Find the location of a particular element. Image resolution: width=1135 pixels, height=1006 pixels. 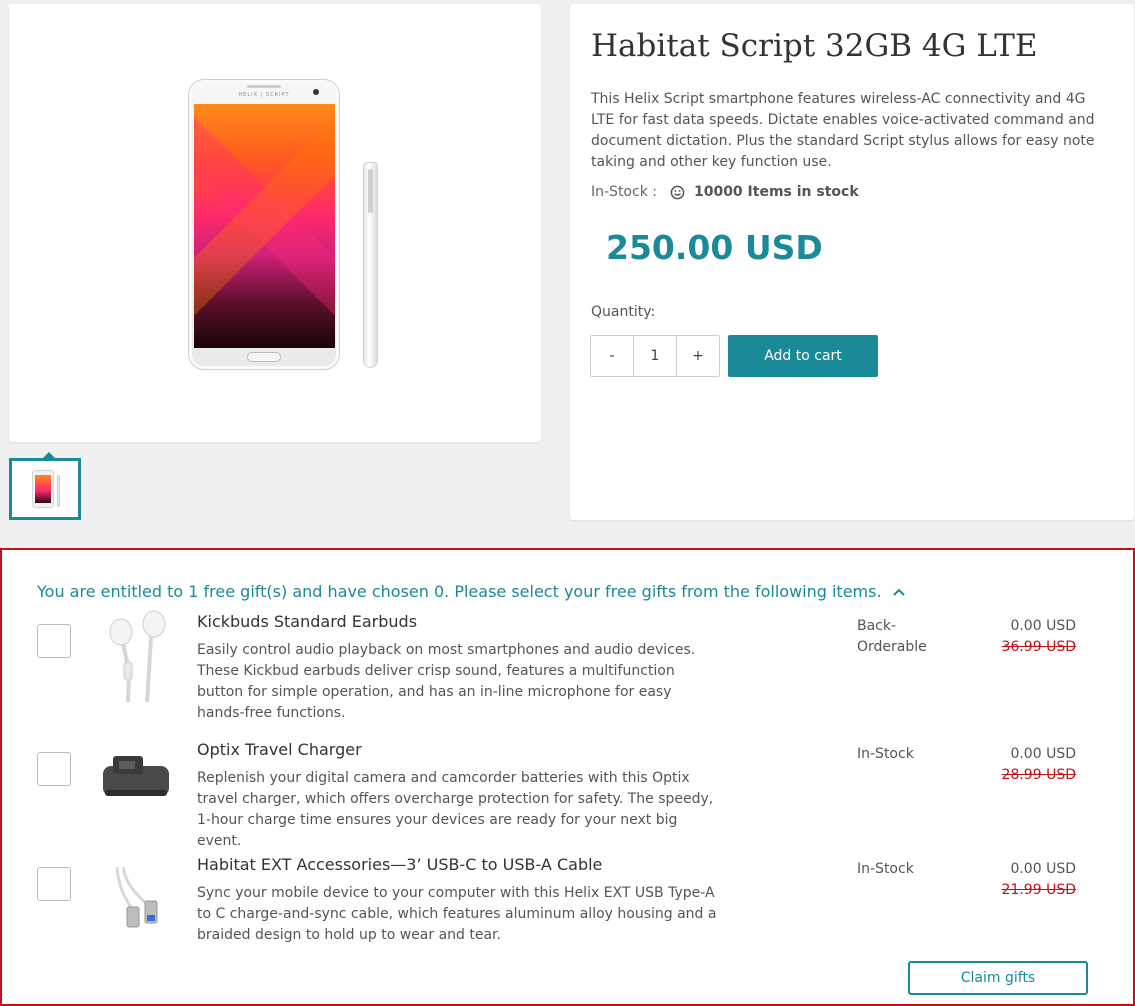

usb-cable-image is located at coordinates (136, 897).